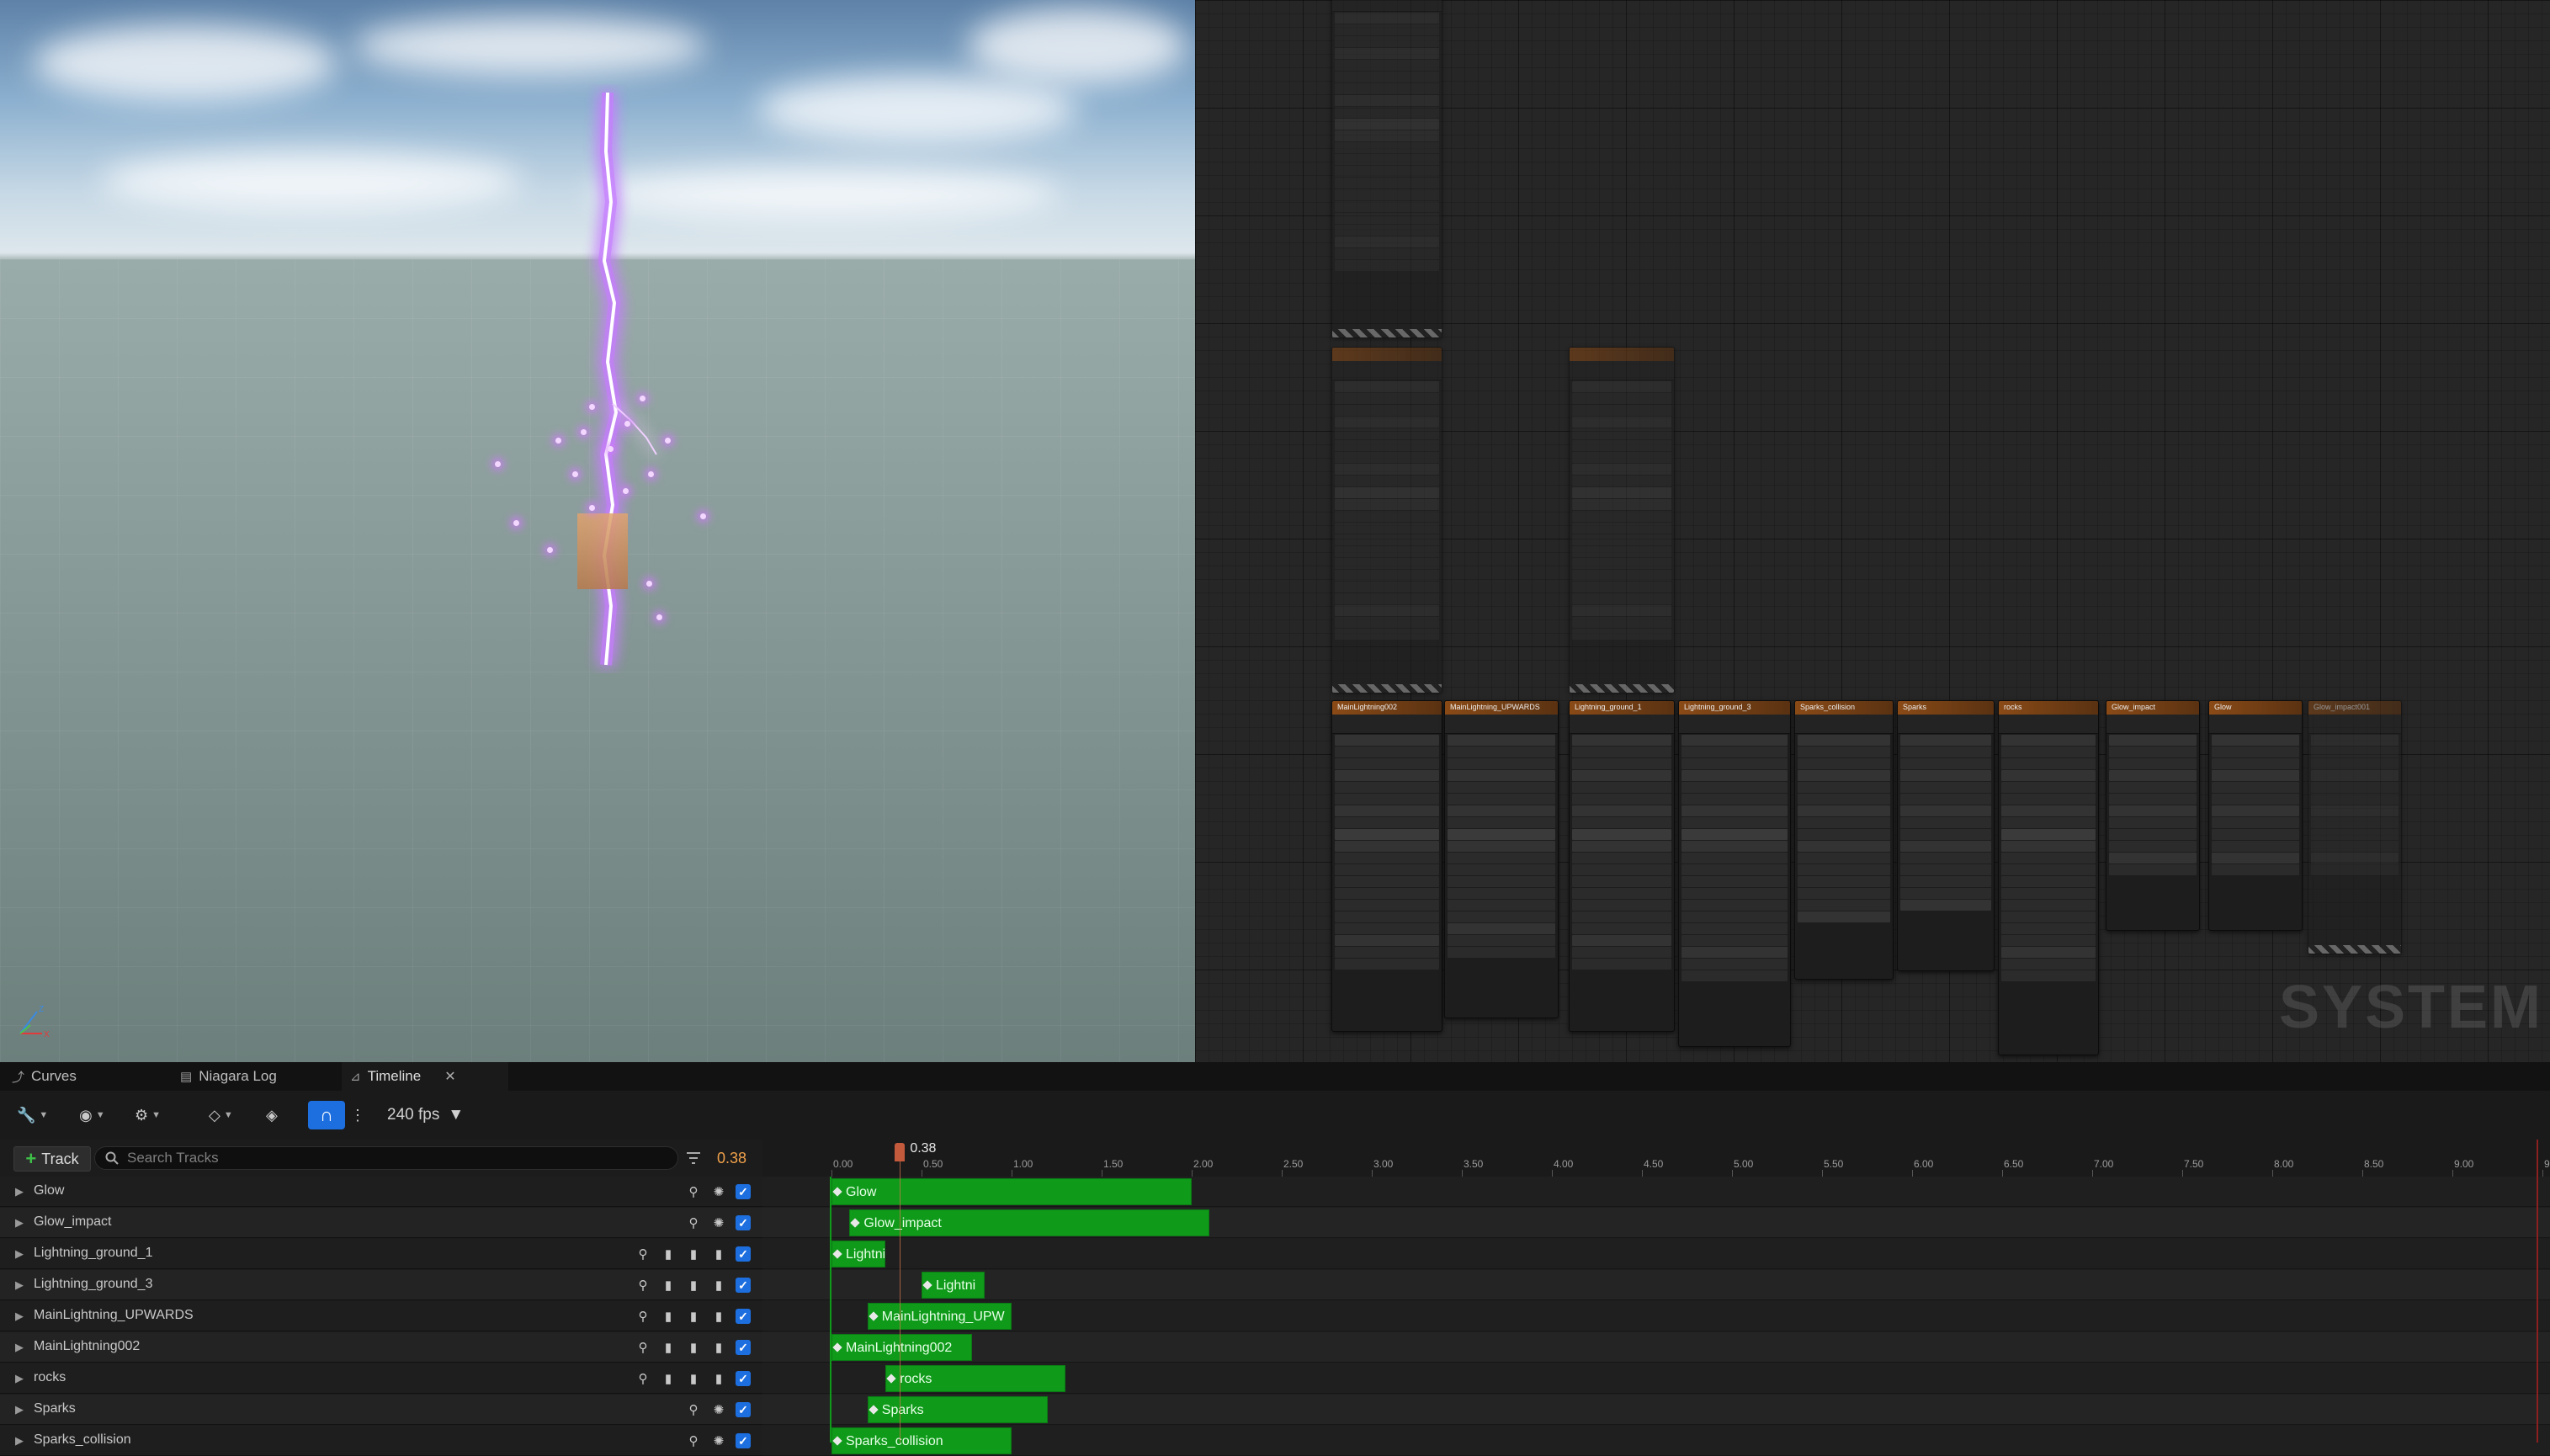 This screenshot has height=1456, width=2550. What do you see at coordinates (2048, 878) in the screenshot?
I see `emitter-node-rocks: rocks` at bounding box center [2048, 878].